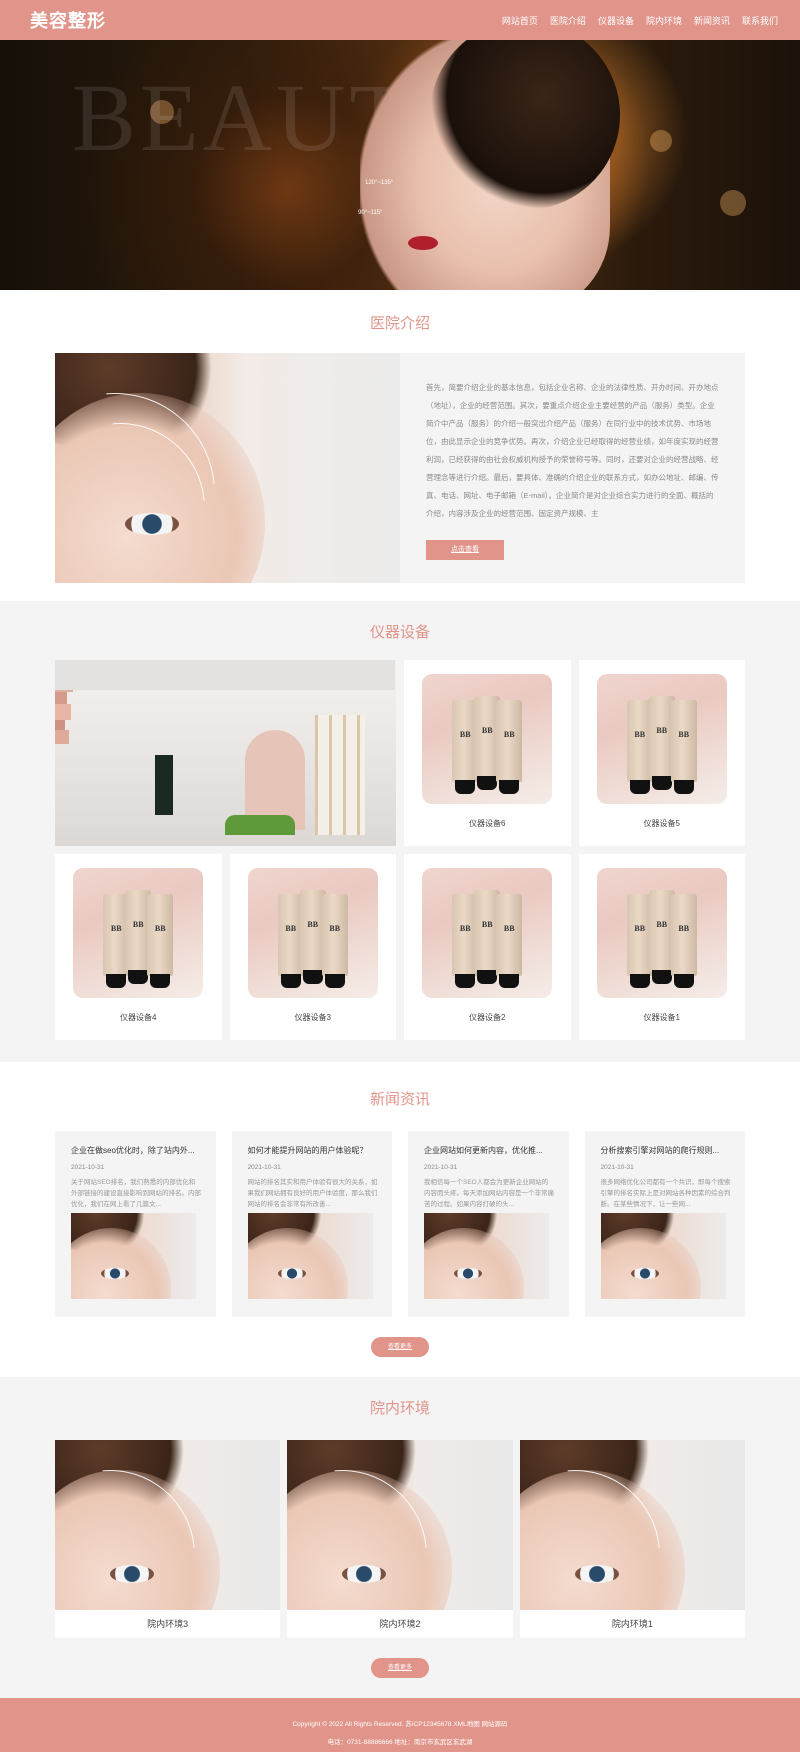  I want to click on equipment-card: BB BB BB 仪器设备1, so click(661, 947).